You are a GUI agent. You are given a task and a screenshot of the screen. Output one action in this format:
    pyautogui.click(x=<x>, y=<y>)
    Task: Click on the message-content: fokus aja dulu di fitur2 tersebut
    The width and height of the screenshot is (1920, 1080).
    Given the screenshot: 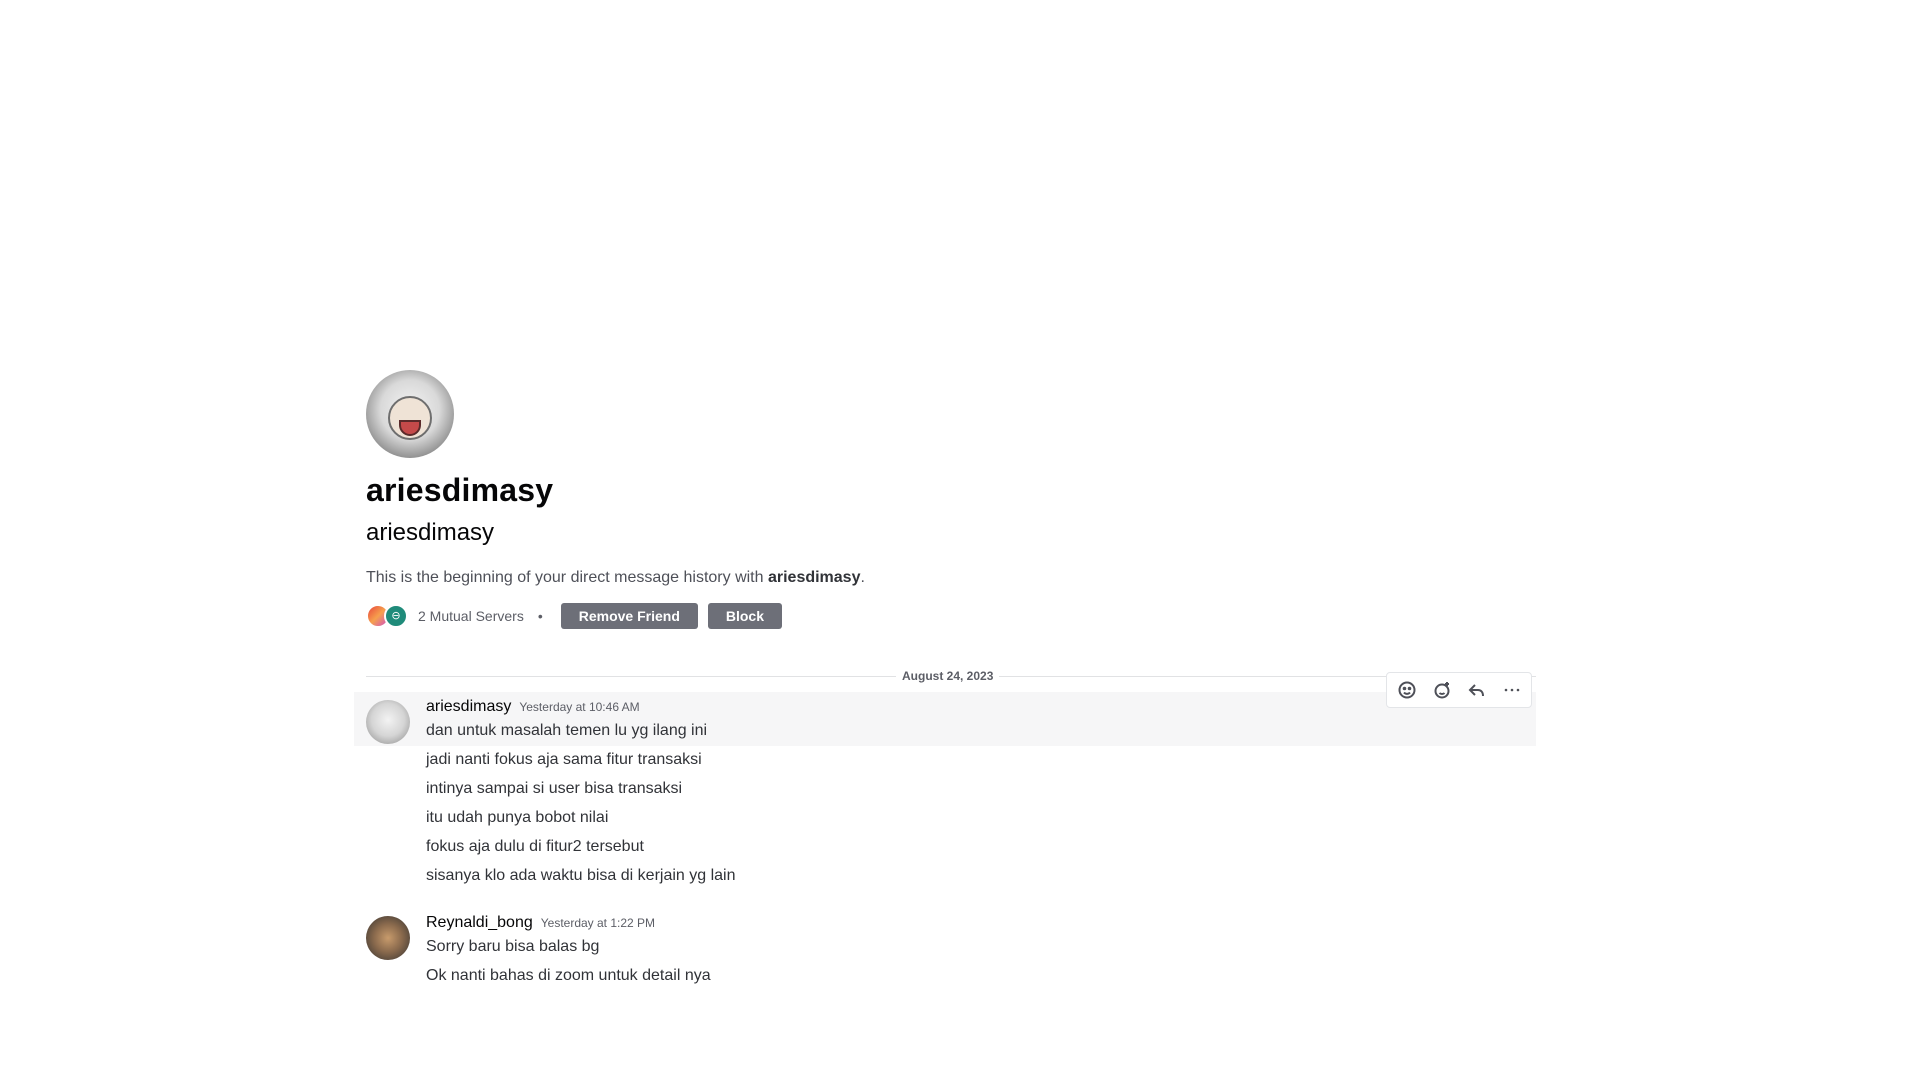 What is the action you would take?
    pyautogui.click(x=535, y=846)
    